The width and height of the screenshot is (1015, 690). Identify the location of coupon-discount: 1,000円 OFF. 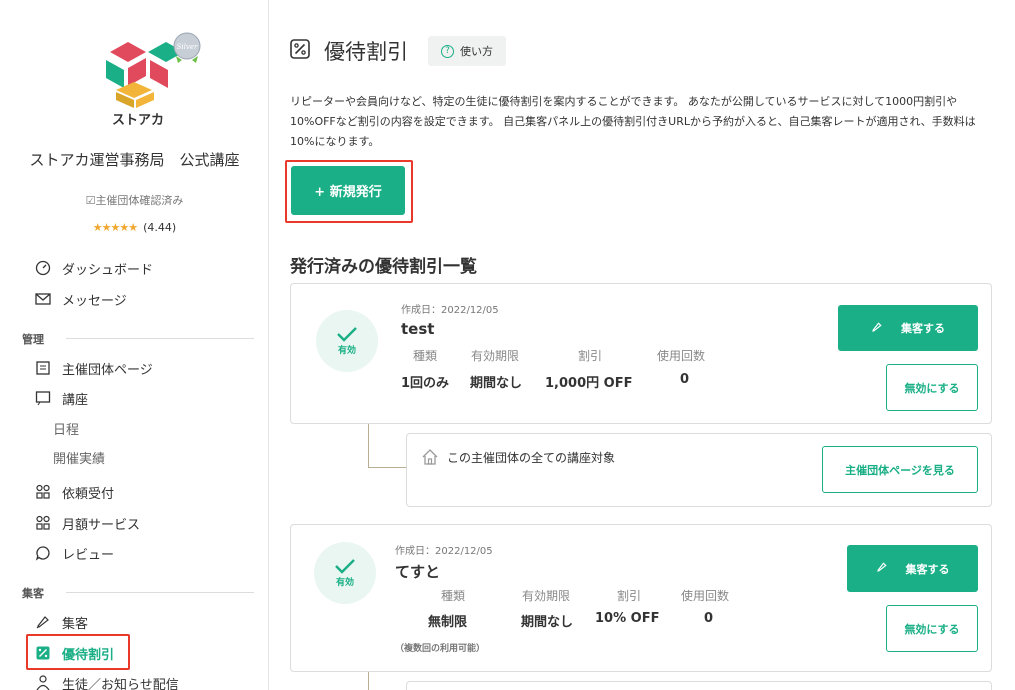
(589, 383).